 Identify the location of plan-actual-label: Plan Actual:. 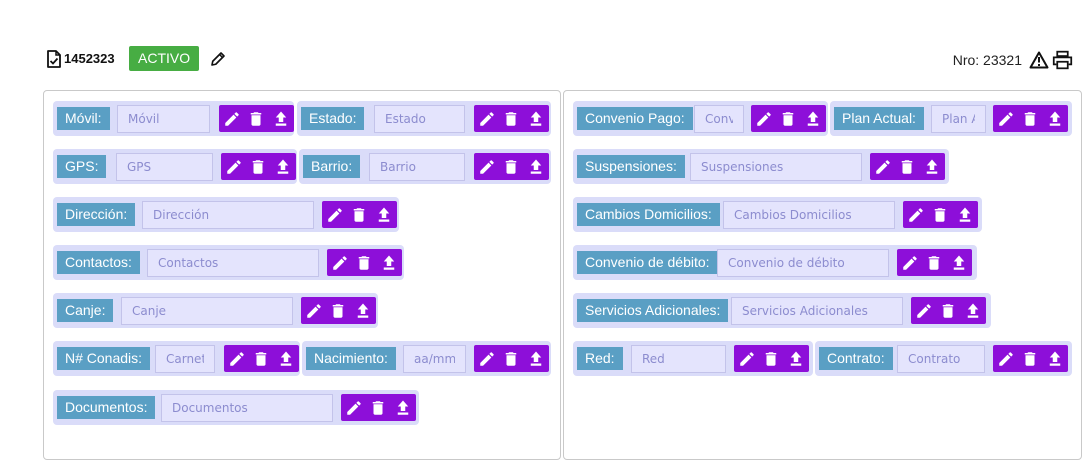
(879, 118).